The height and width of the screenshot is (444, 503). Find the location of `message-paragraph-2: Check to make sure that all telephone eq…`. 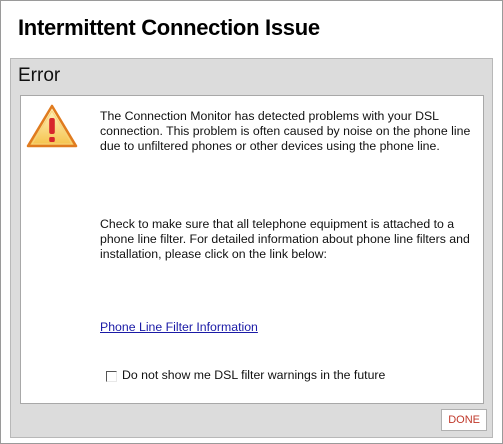

message-paragraph-2: Check to make sure that all telephone eq… is located at coordinates (285, 239).